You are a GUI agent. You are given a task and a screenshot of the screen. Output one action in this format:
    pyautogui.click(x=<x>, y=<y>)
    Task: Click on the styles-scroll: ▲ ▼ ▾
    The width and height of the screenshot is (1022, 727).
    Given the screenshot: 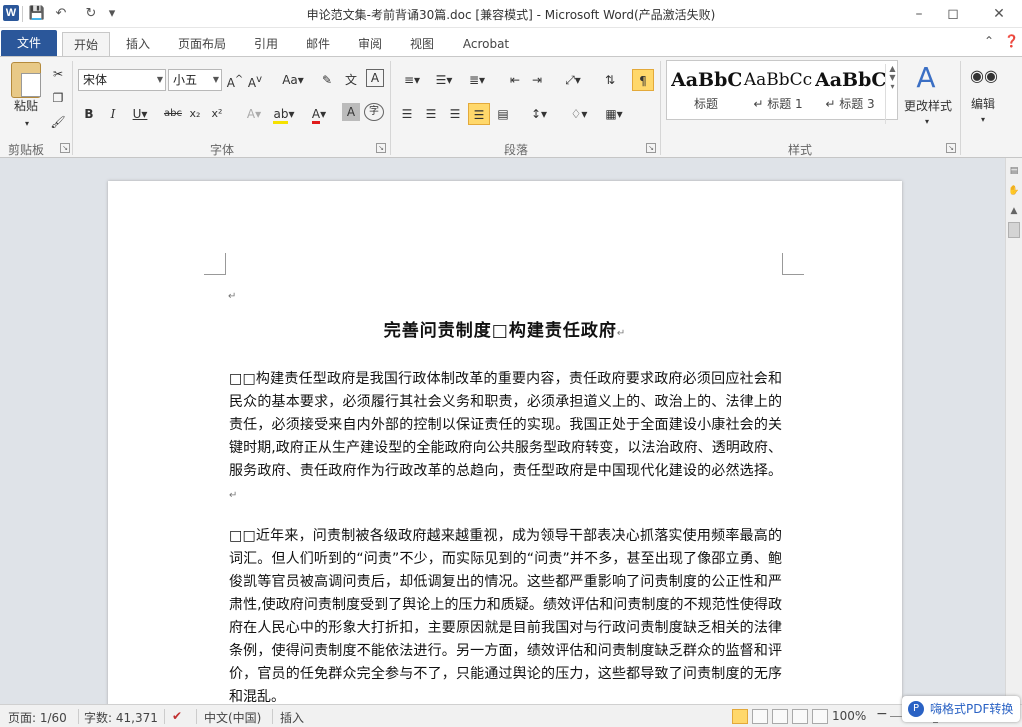 What is the action you would take?
    pyautogui.click(x=892, y=94)
    